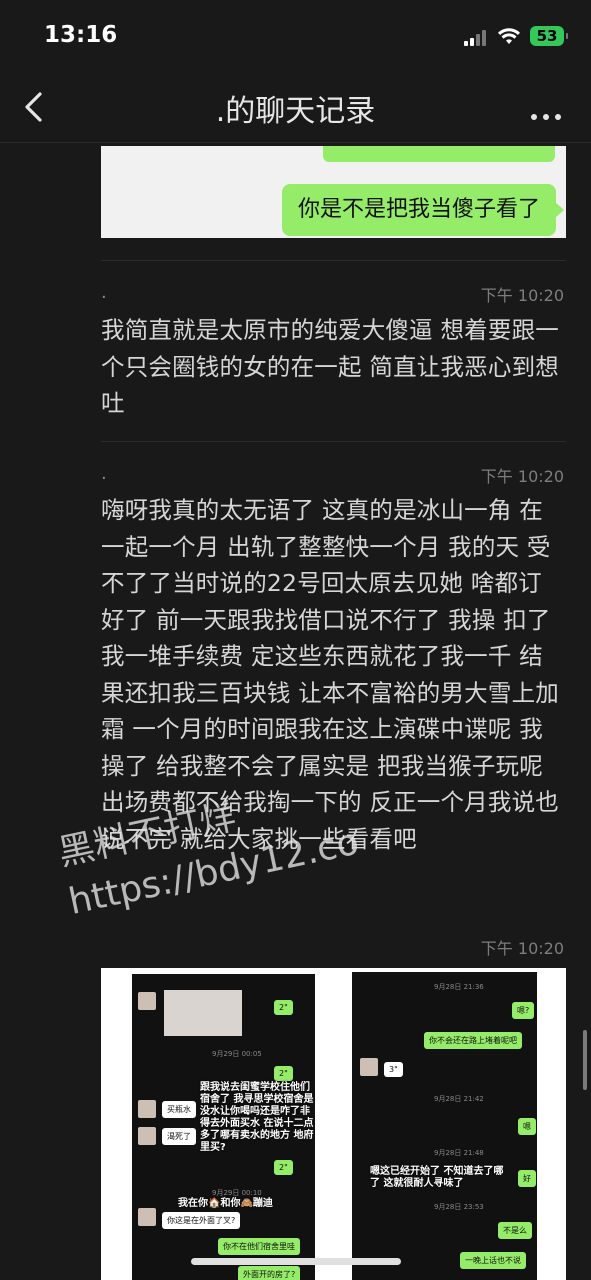 The image size is (591, 1280). Describe the element at coordinates (225, 1203) in the screenshot. I see `annotation-text: 我在你🏠和你🙈蹦迪` at that location.